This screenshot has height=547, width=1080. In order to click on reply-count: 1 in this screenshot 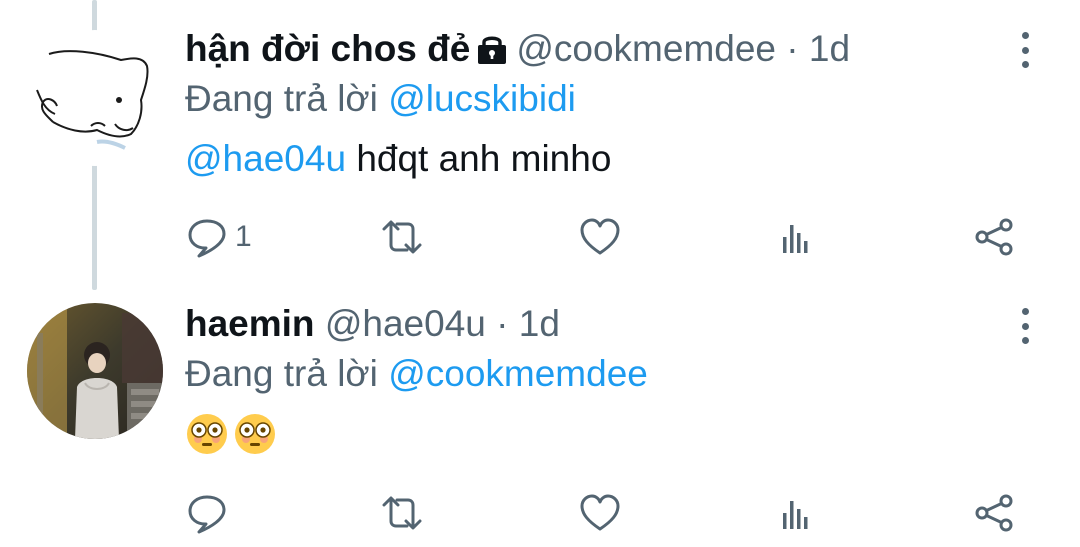, I will do `click(243, 236)`.